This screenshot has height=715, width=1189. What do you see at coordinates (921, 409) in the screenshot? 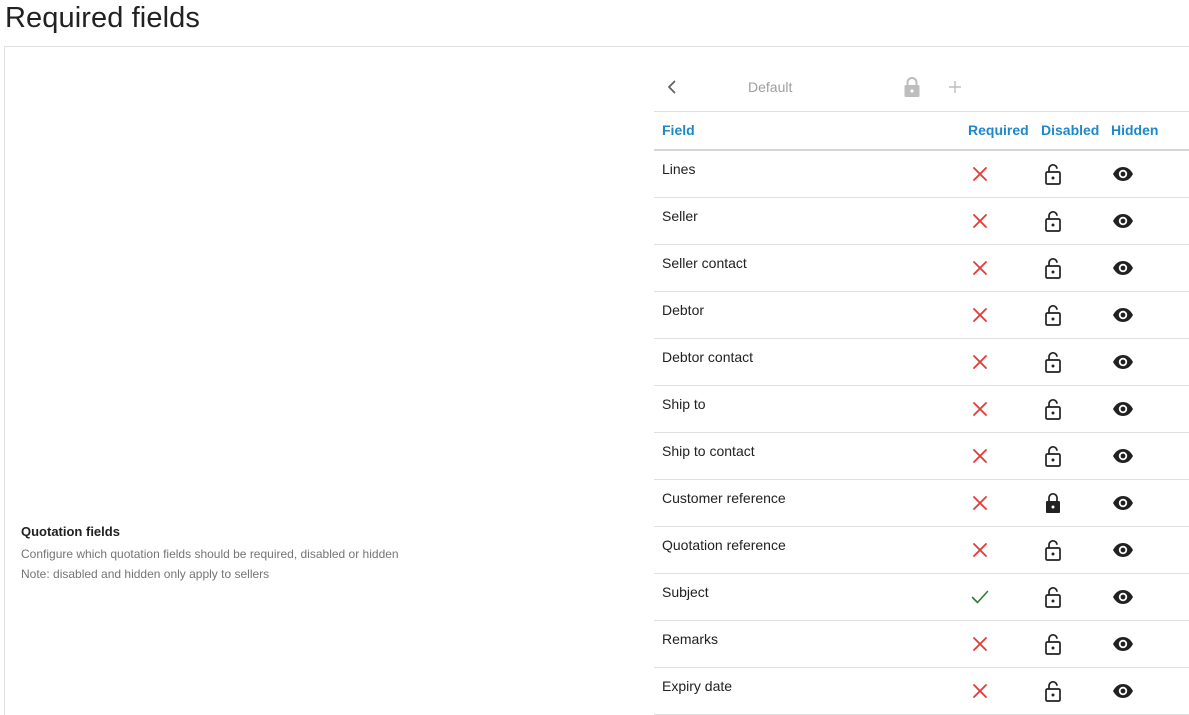
I see `table-row: Ship to` at bounding box center [921, 409].